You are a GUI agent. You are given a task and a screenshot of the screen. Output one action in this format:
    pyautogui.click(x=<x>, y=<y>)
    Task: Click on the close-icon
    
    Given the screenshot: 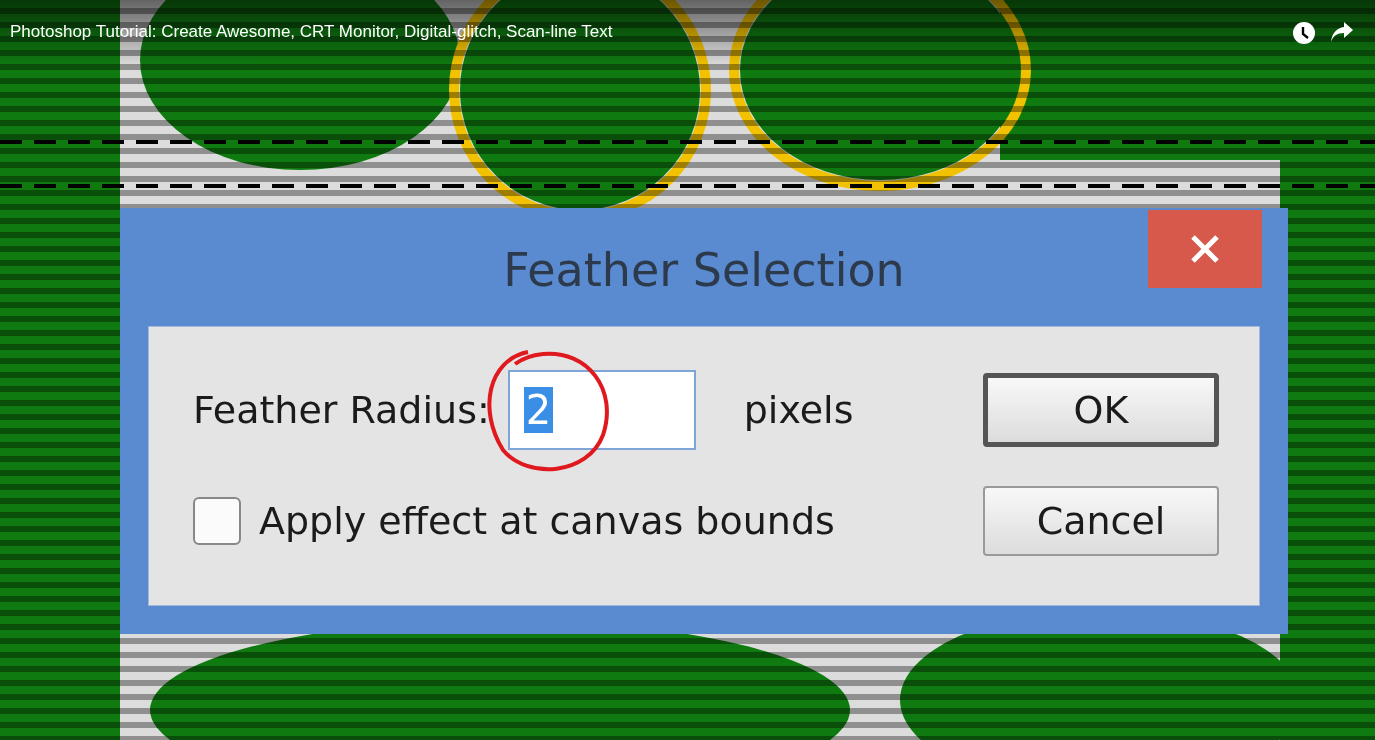 What is the action you would take?
    pyautogui.click(x=1205, y=249)
    